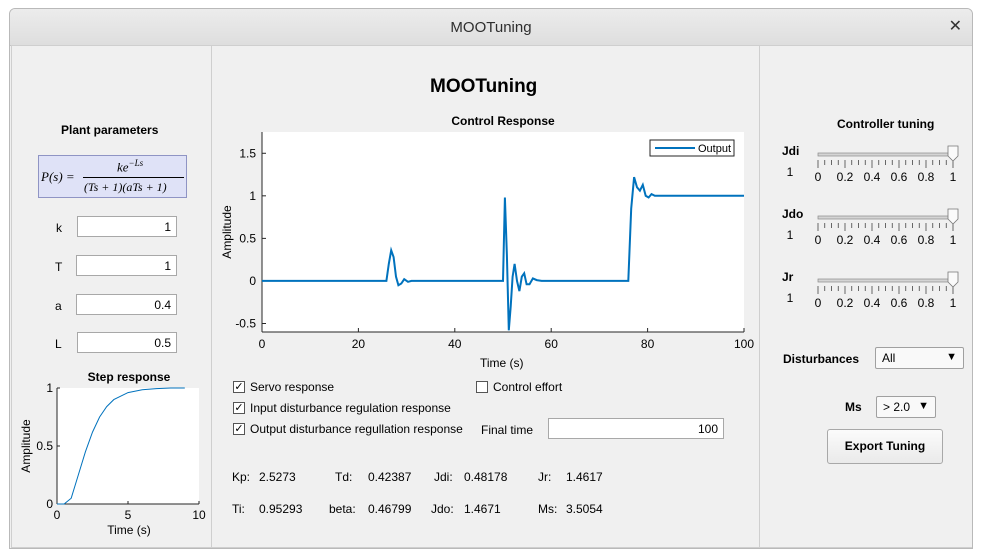 This screenshot has width=983, height=558. Describe the element at coordinates (127, 342) in the screenshot. I see `param-l-input: 0.5` at that location.